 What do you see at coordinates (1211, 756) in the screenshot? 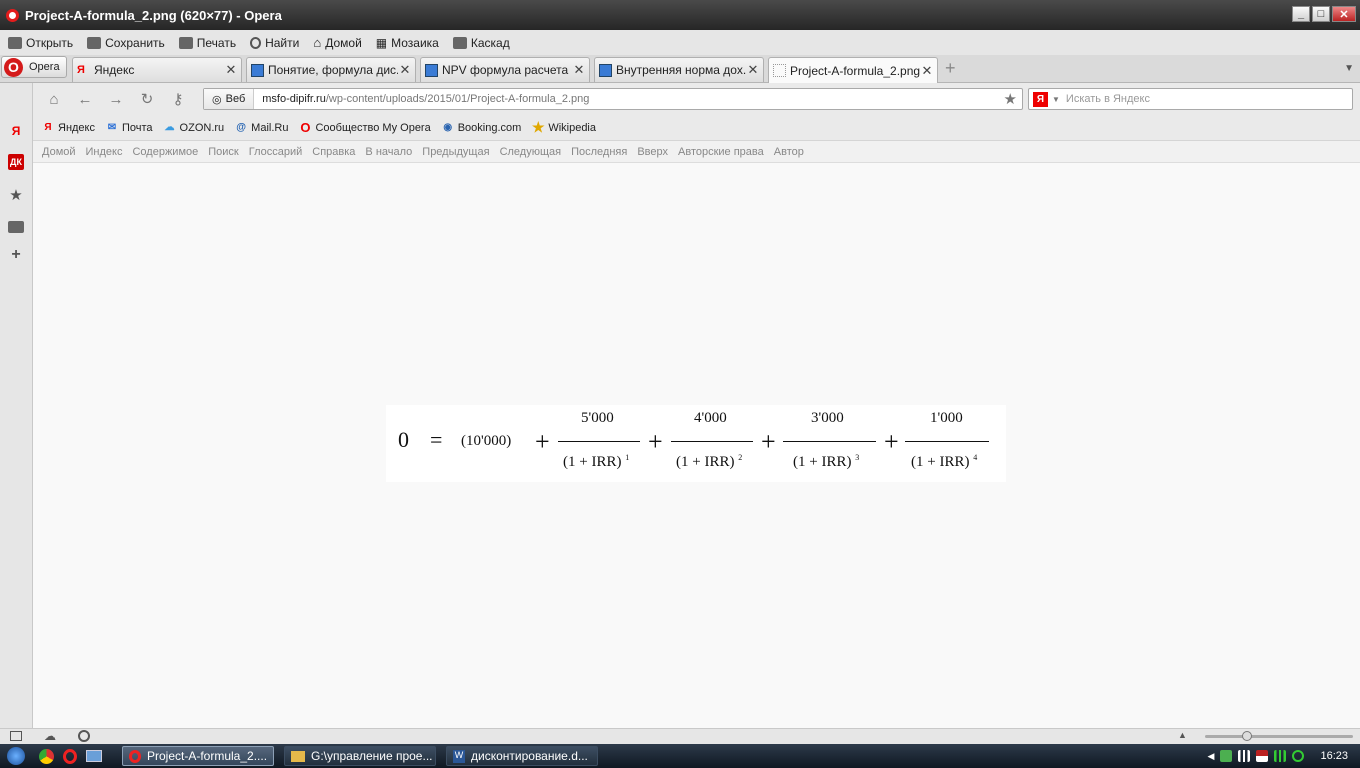
I see `tray-expand-icon: ◀` at bounding box center [1211, 756].